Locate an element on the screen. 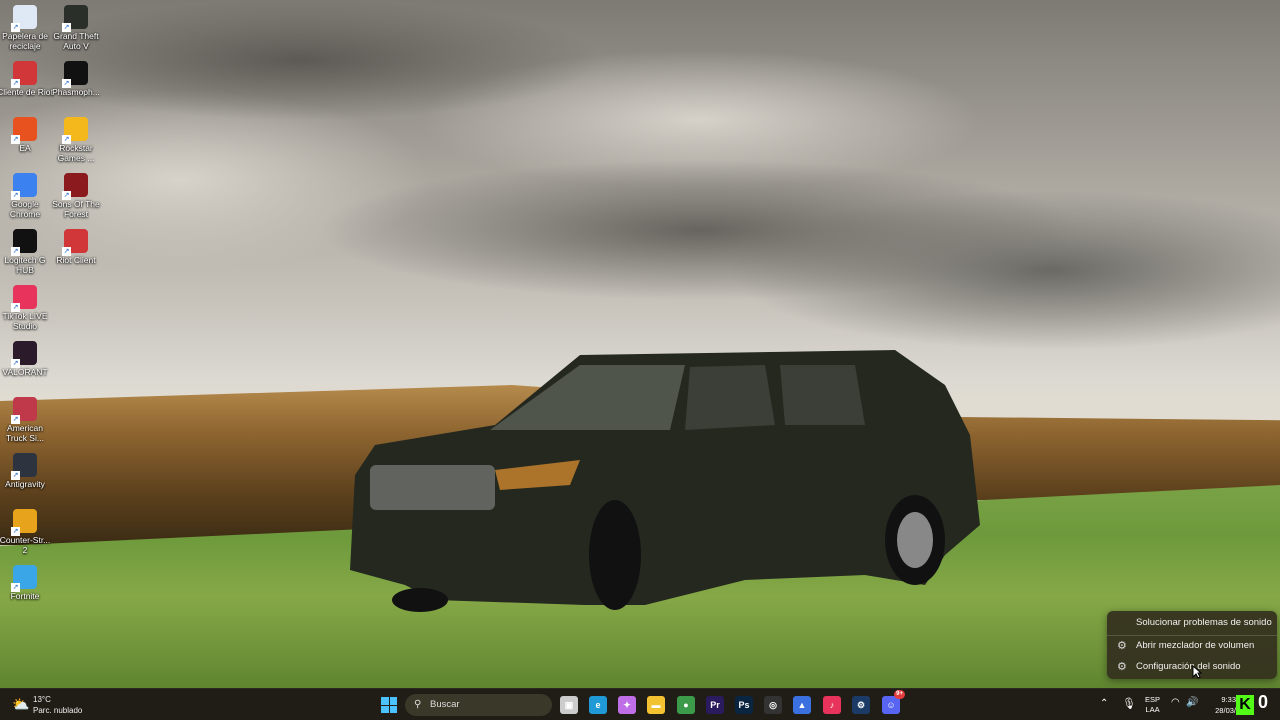  file-explorer-icon: ▬ is located at coordinates (656, 705).